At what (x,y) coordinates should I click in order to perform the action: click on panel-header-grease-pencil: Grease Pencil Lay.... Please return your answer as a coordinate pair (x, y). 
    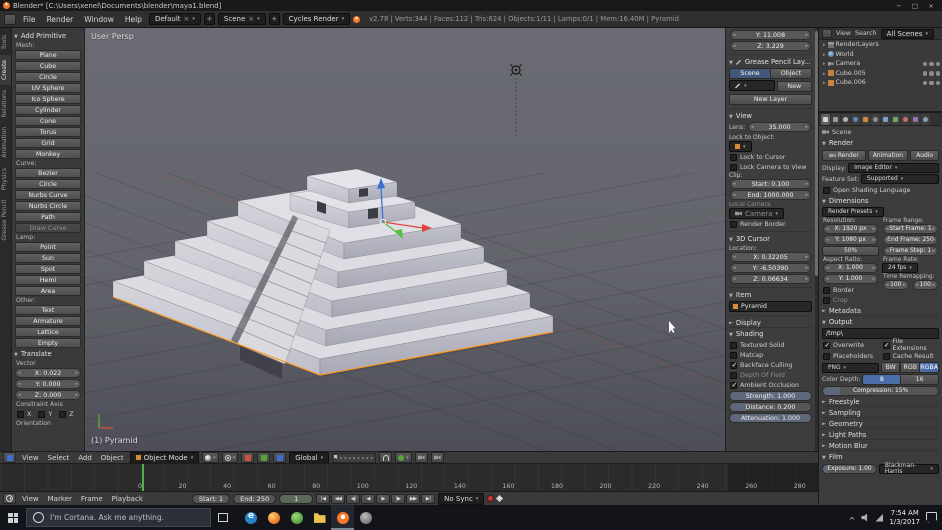
    Looking at the image, I should click on (770, 62).